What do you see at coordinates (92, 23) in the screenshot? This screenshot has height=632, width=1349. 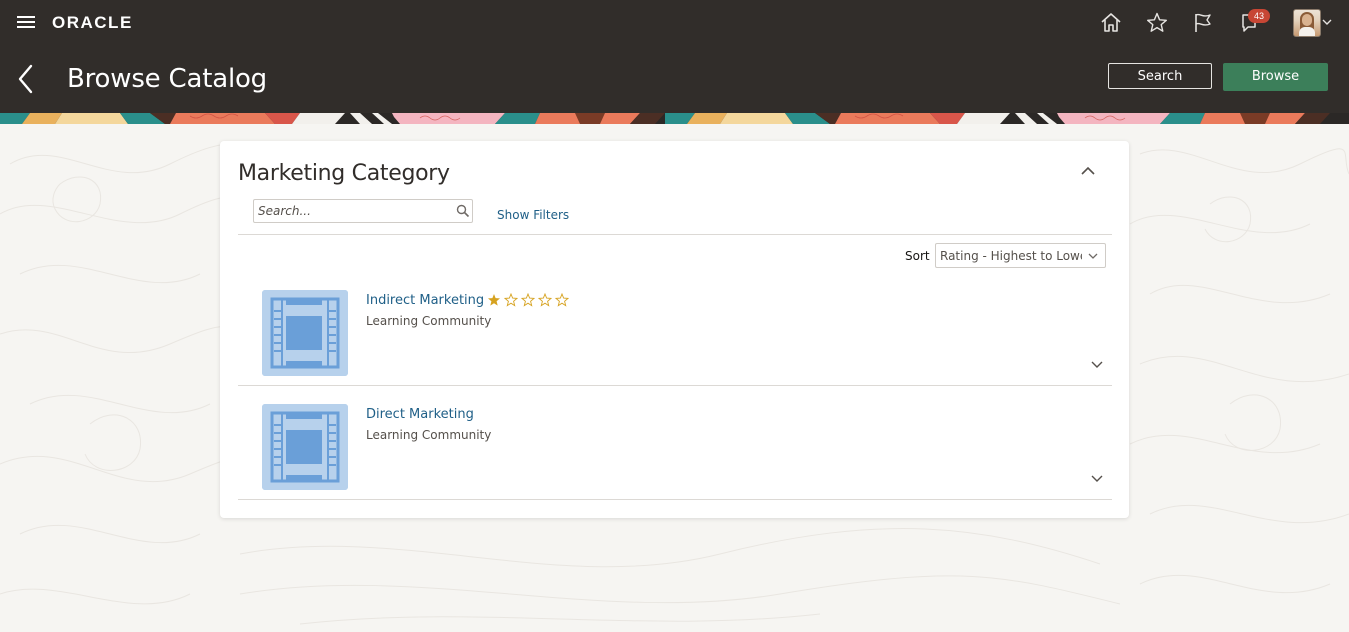 I see `oracle-logo: ORACLE` at bounding box center [92, 23].